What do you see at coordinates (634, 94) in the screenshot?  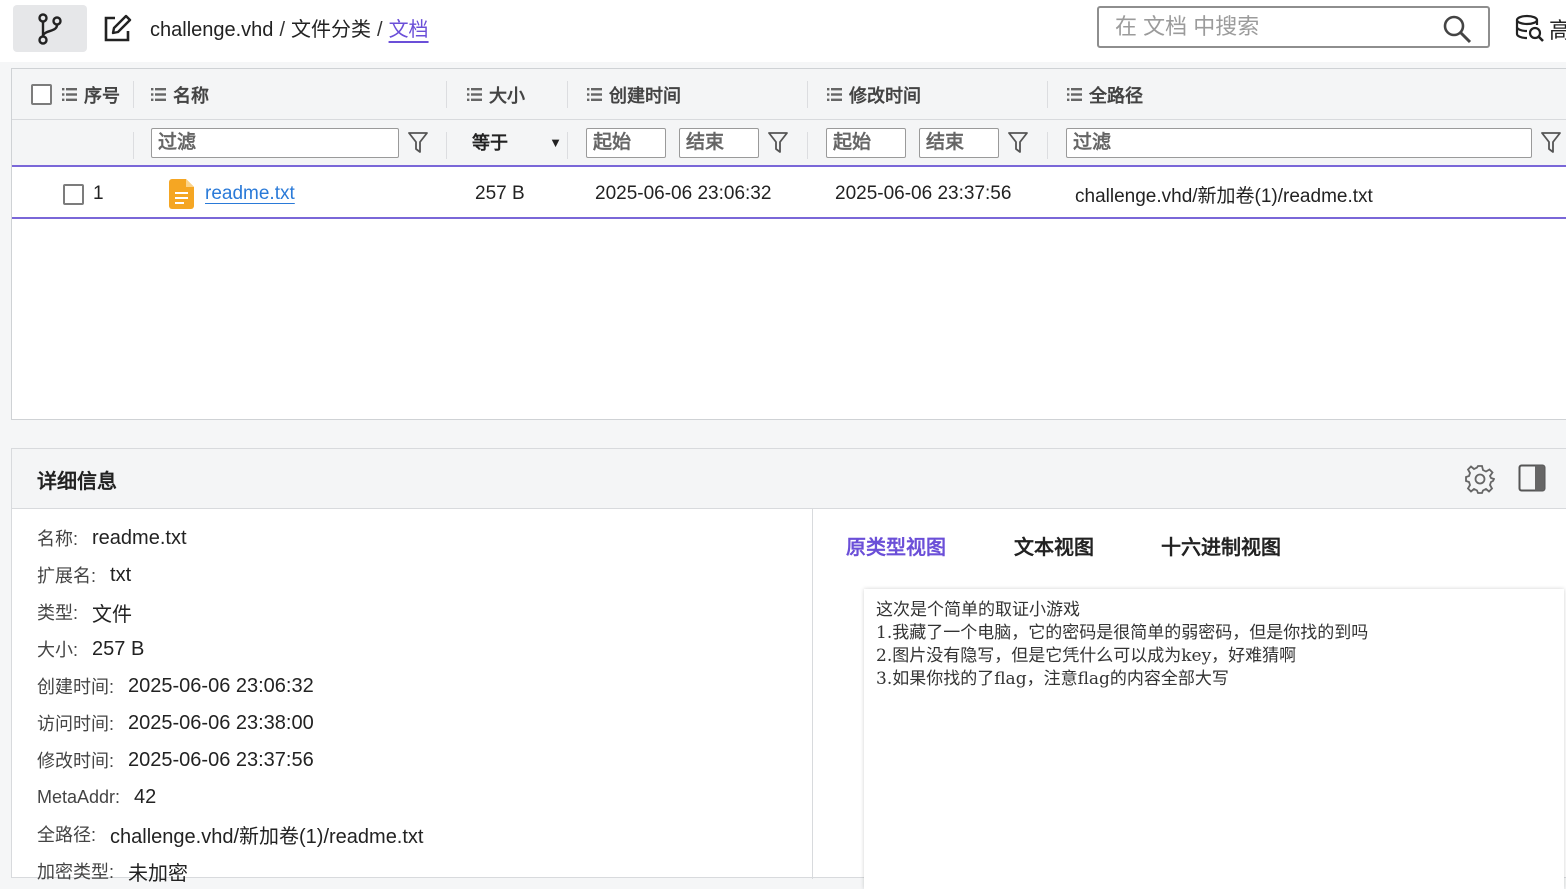 I see `column-header-created: 创建时间` at bounding box center [634, 94].